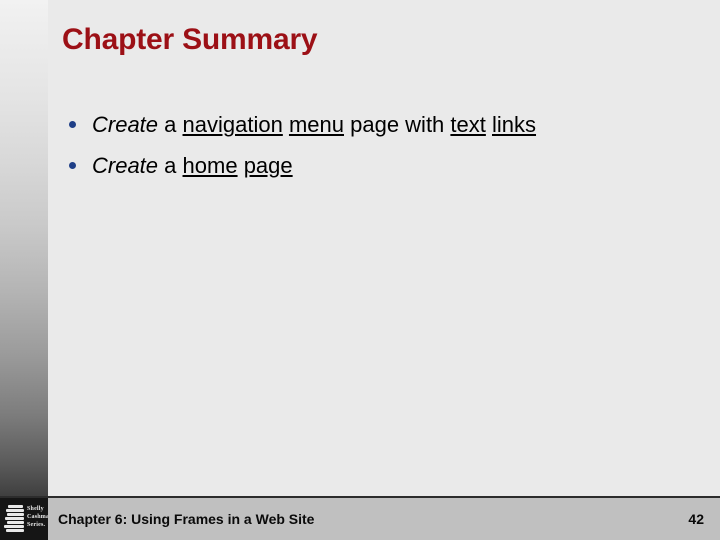  What do you see at coordinates (696, 519) in the screenshot?
I see `page-number: 42` at bounding box center [696, 519].